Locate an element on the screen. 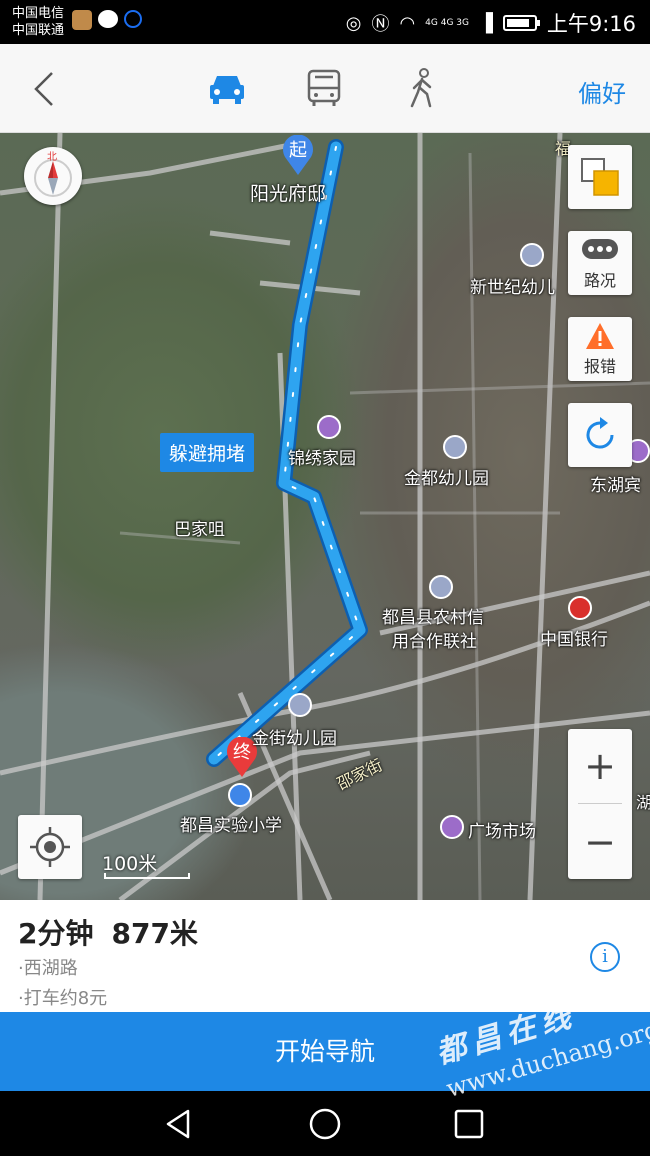 The width and height of the screenshot is (650, 1156). bank-poi-icon is located at coordinates (441, 587).